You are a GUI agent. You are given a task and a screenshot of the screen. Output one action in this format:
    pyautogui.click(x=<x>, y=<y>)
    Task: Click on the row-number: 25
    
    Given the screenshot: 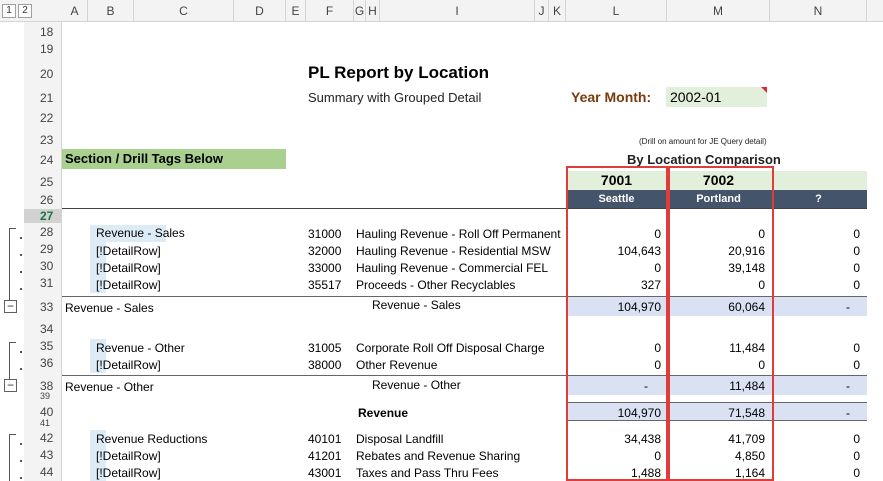 What is the action you would take?
    pyautogui.click(x=42, y=182)
    